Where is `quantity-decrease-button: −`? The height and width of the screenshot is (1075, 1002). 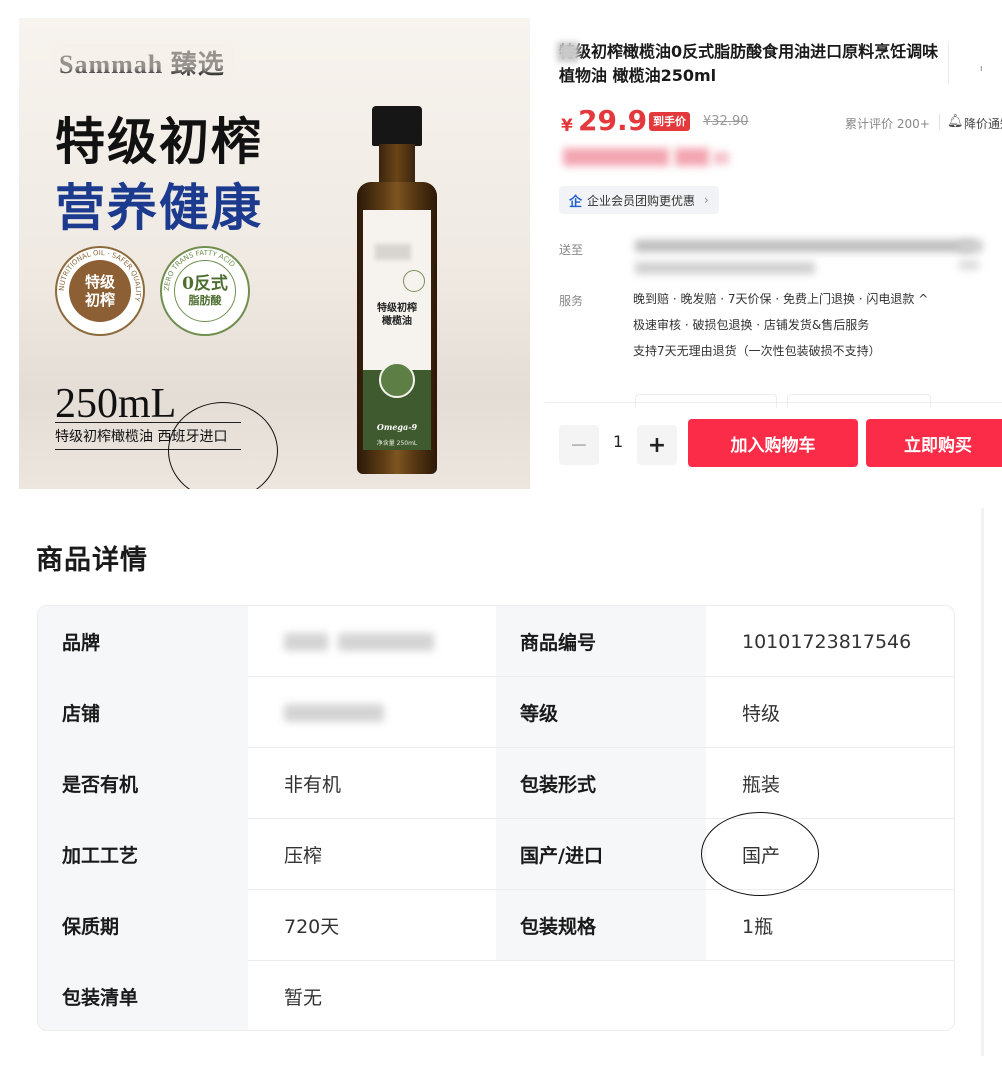 quantity-decrease-button: − is located at coordinates (579, 445).